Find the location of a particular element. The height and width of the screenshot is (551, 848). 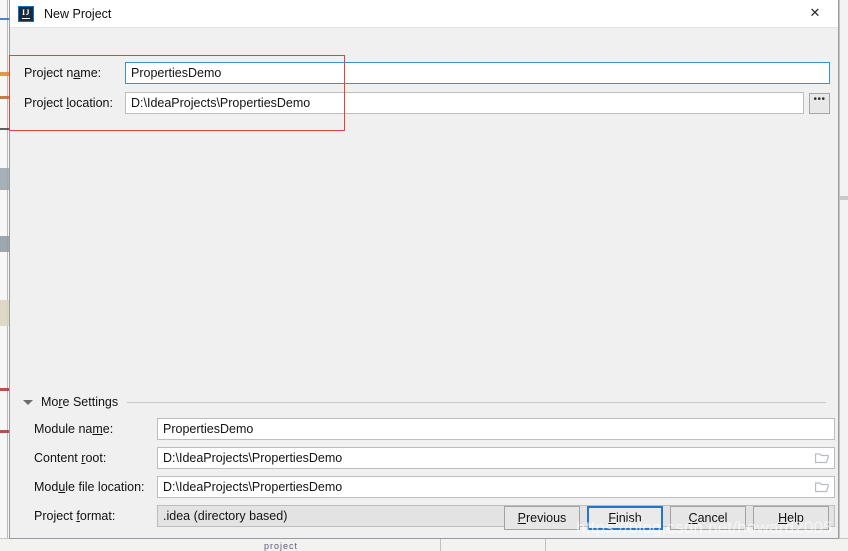

project-name-label: Project name: is located at coordinates (63, 73).